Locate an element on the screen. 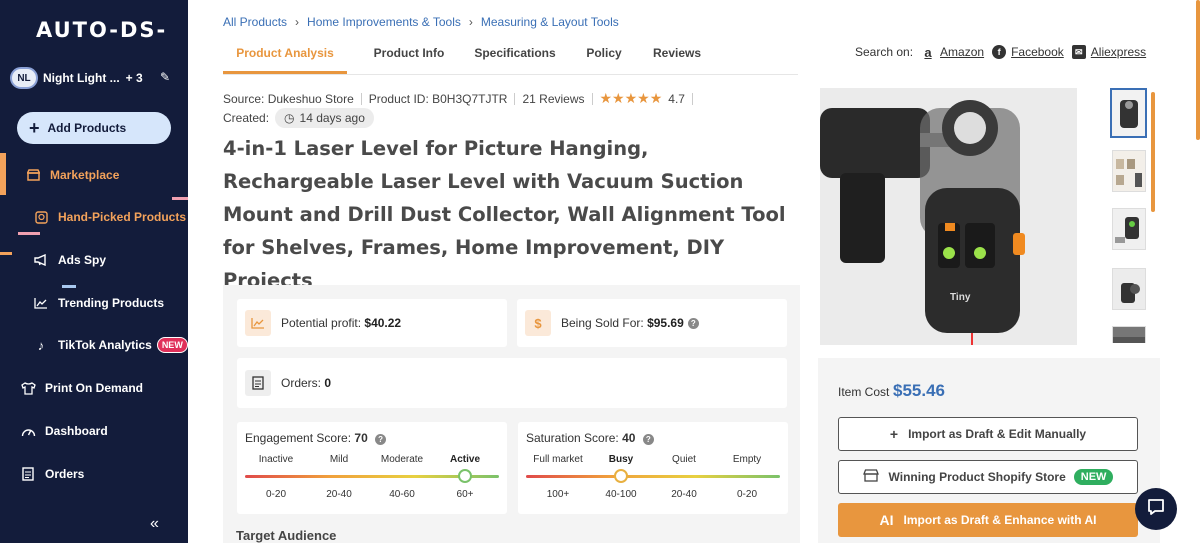 The height and width of the screenshot is (543, 1200). sidebar-item-label: Ads Spy is located at coordinates (82, 260).